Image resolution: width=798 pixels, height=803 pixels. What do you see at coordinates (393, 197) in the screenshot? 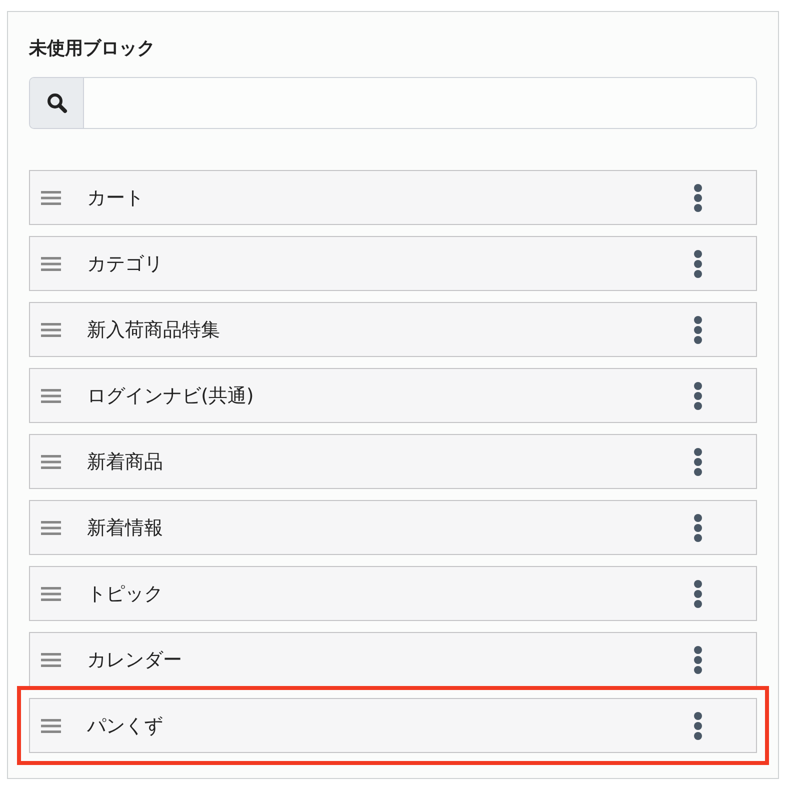
I see `block-item: カート` at bounding box center [393, 197].